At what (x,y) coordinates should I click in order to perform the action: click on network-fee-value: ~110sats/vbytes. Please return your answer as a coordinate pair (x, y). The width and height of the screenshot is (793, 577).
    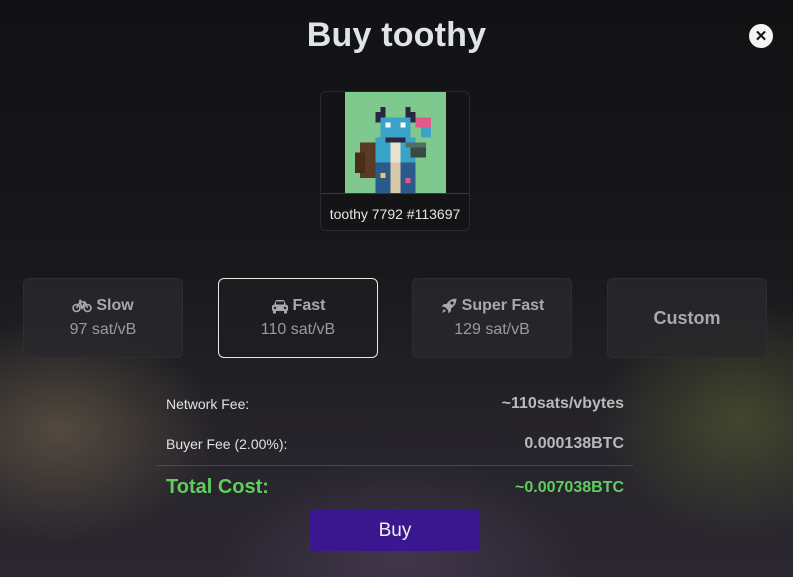
    Looking at the image, I should click on (562, 403).